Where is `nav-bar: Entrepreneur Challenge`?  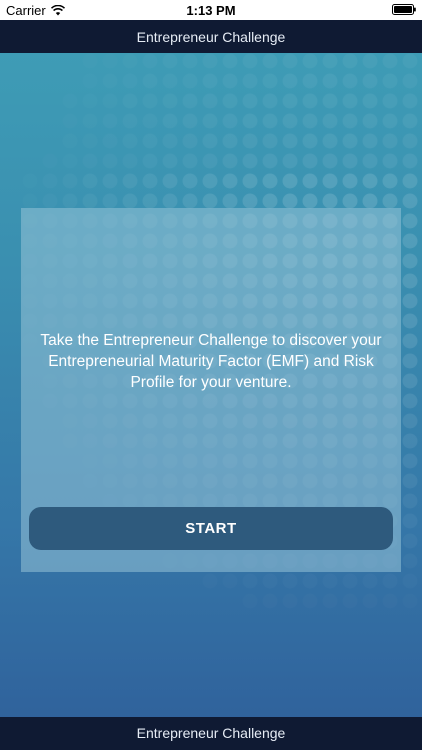 nav-bar: Entrepreneur Challenge is located at coordinates (211, 36).